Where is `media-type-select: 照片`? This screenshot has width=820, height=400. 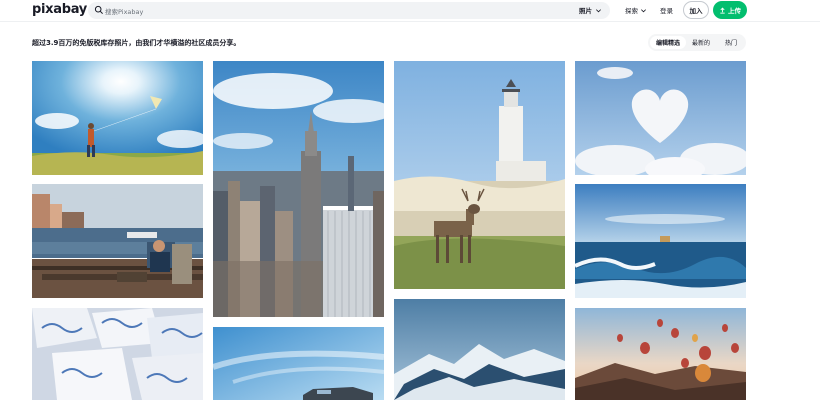
media-type-select: 照片 is located at coordinates (590, 10).